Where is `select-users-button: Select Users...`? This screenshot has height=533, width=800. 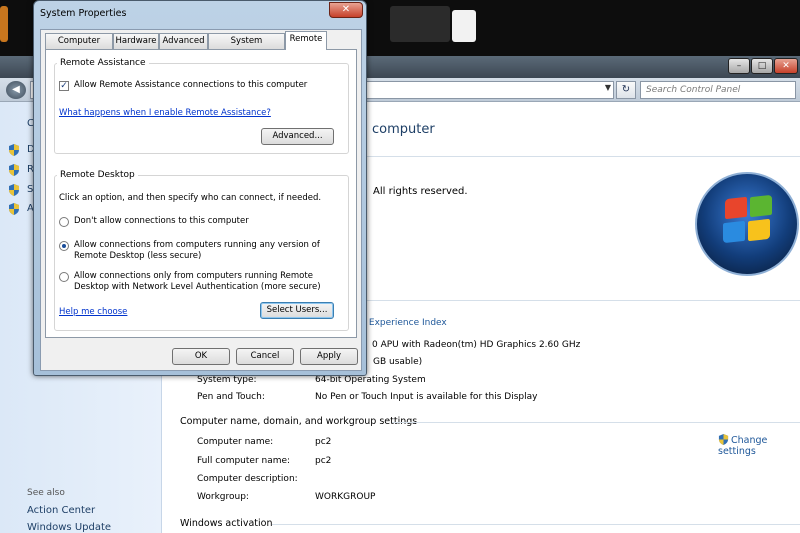 select-users-button: Select Users... is located at coordinates (297, 310).